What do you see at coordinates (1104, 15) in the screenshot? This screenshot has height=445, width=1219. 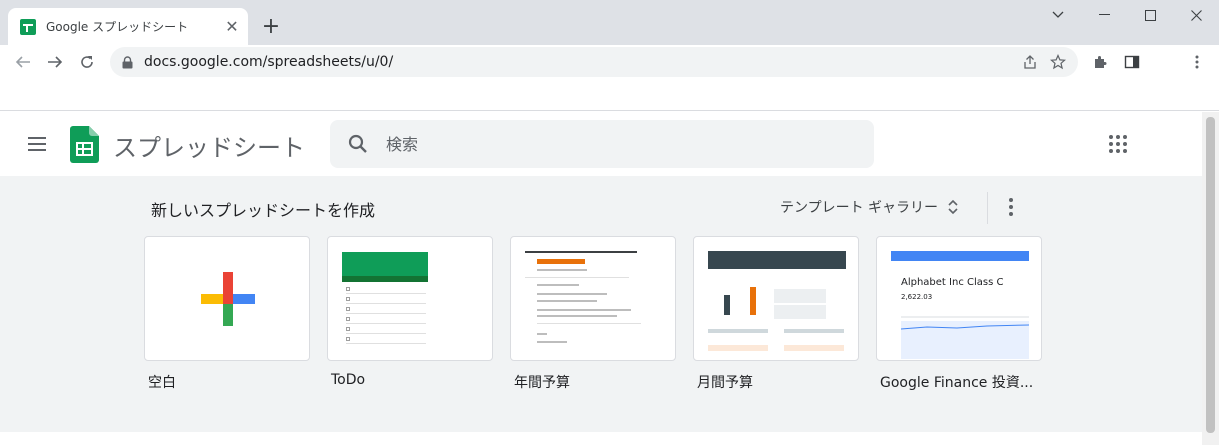 I see `window-minimize-icon` at bounding box center [1104, 15].